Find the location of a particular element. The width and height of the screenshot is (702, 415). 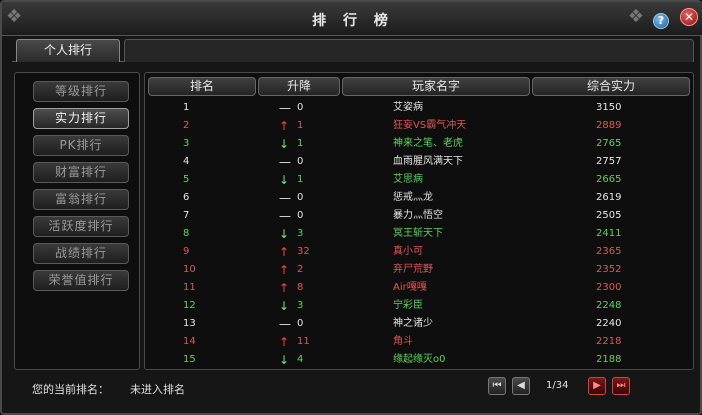

rank-cell: 2 is located at coordinates (186, 125).